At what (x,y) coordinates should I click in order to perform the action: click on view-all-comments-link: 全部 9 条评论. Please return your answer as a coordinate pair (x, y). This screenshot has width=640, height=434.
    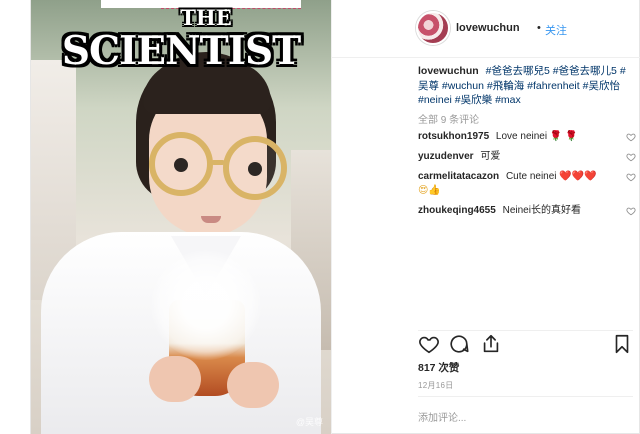
    Looking at the image, I should click on (448, 118).